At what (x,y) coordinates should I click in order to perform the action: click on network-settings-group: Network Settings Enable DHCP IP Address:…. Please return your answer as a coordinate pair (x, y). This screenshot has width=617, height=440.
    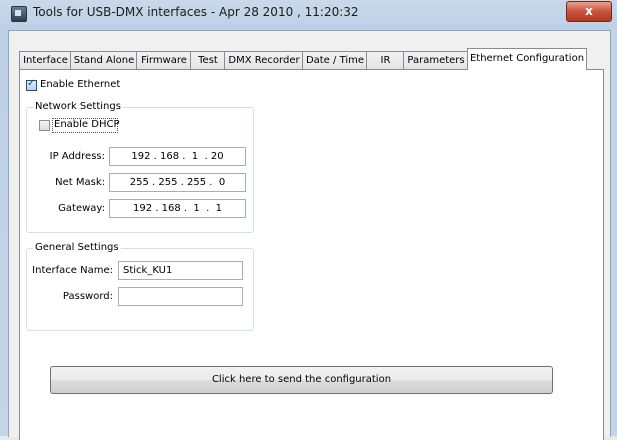
    Looking at the image, I should click on (140, 167).